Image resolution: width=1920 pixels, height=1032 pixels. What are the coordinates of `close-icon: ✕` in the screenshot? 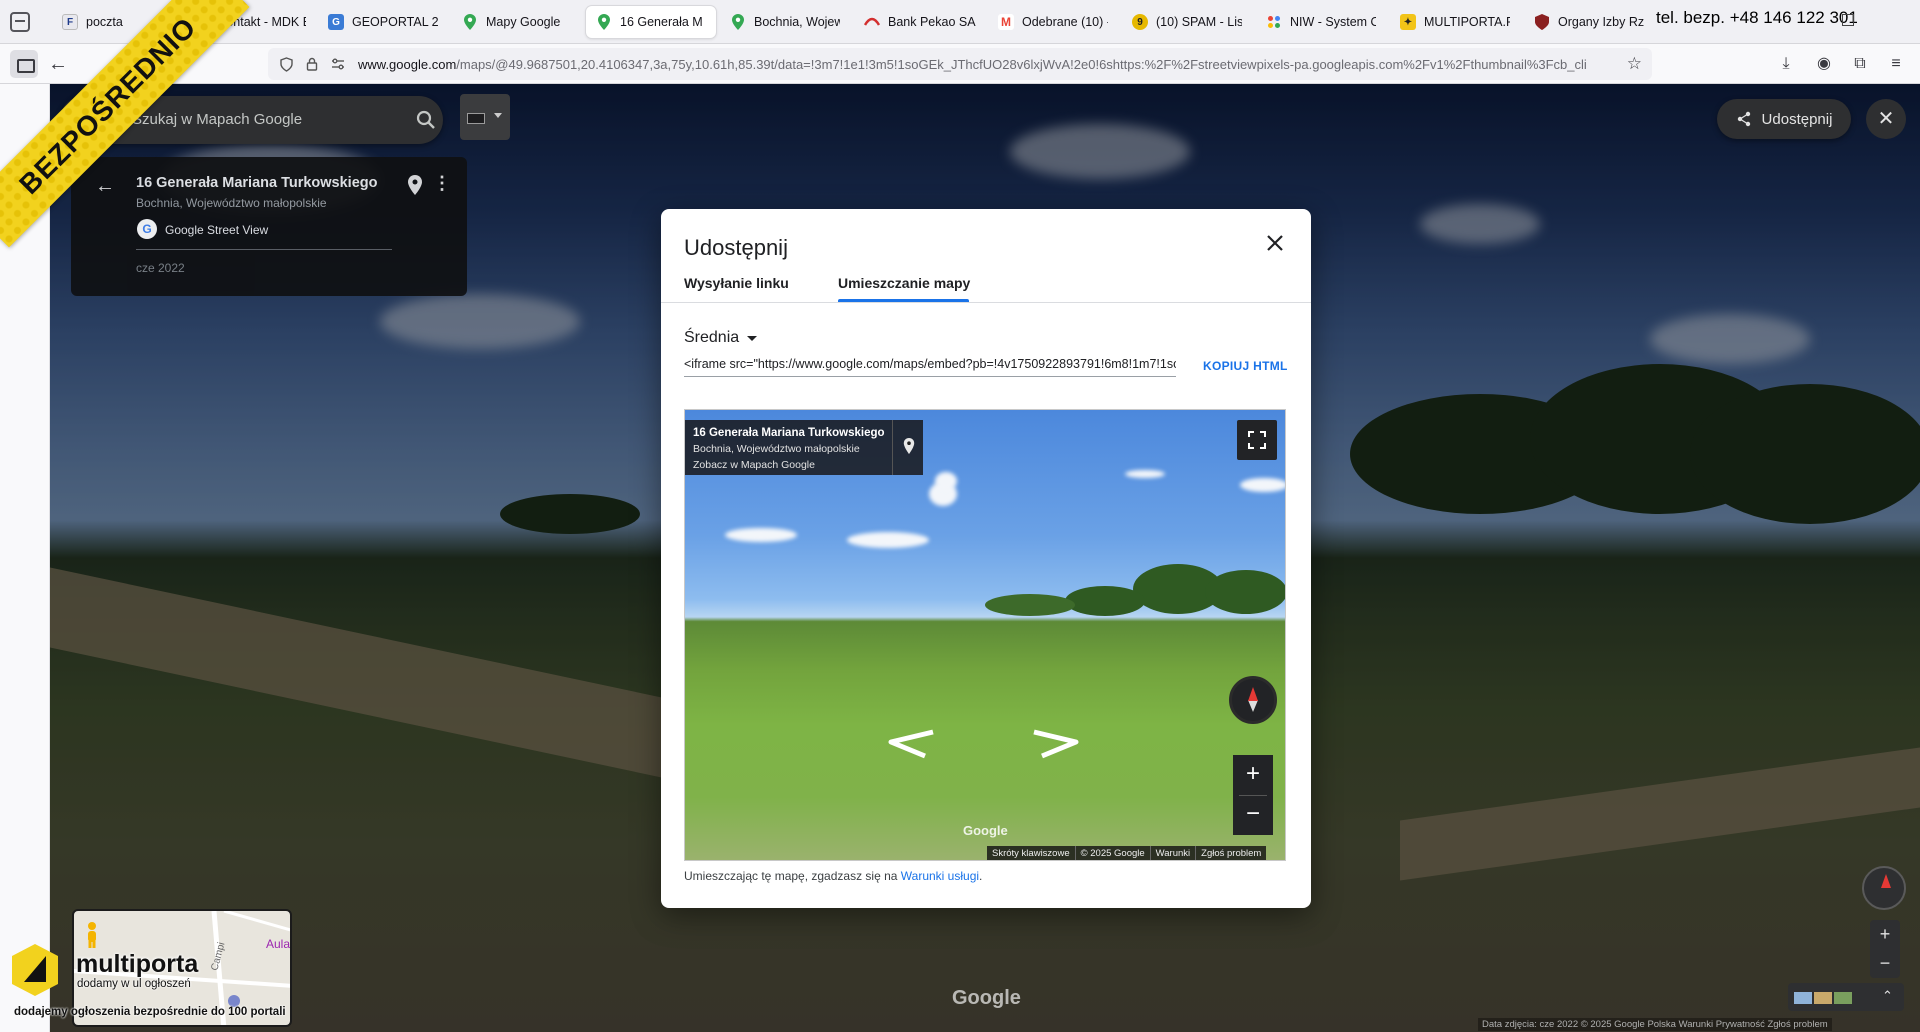 It's located at (1886, 119).